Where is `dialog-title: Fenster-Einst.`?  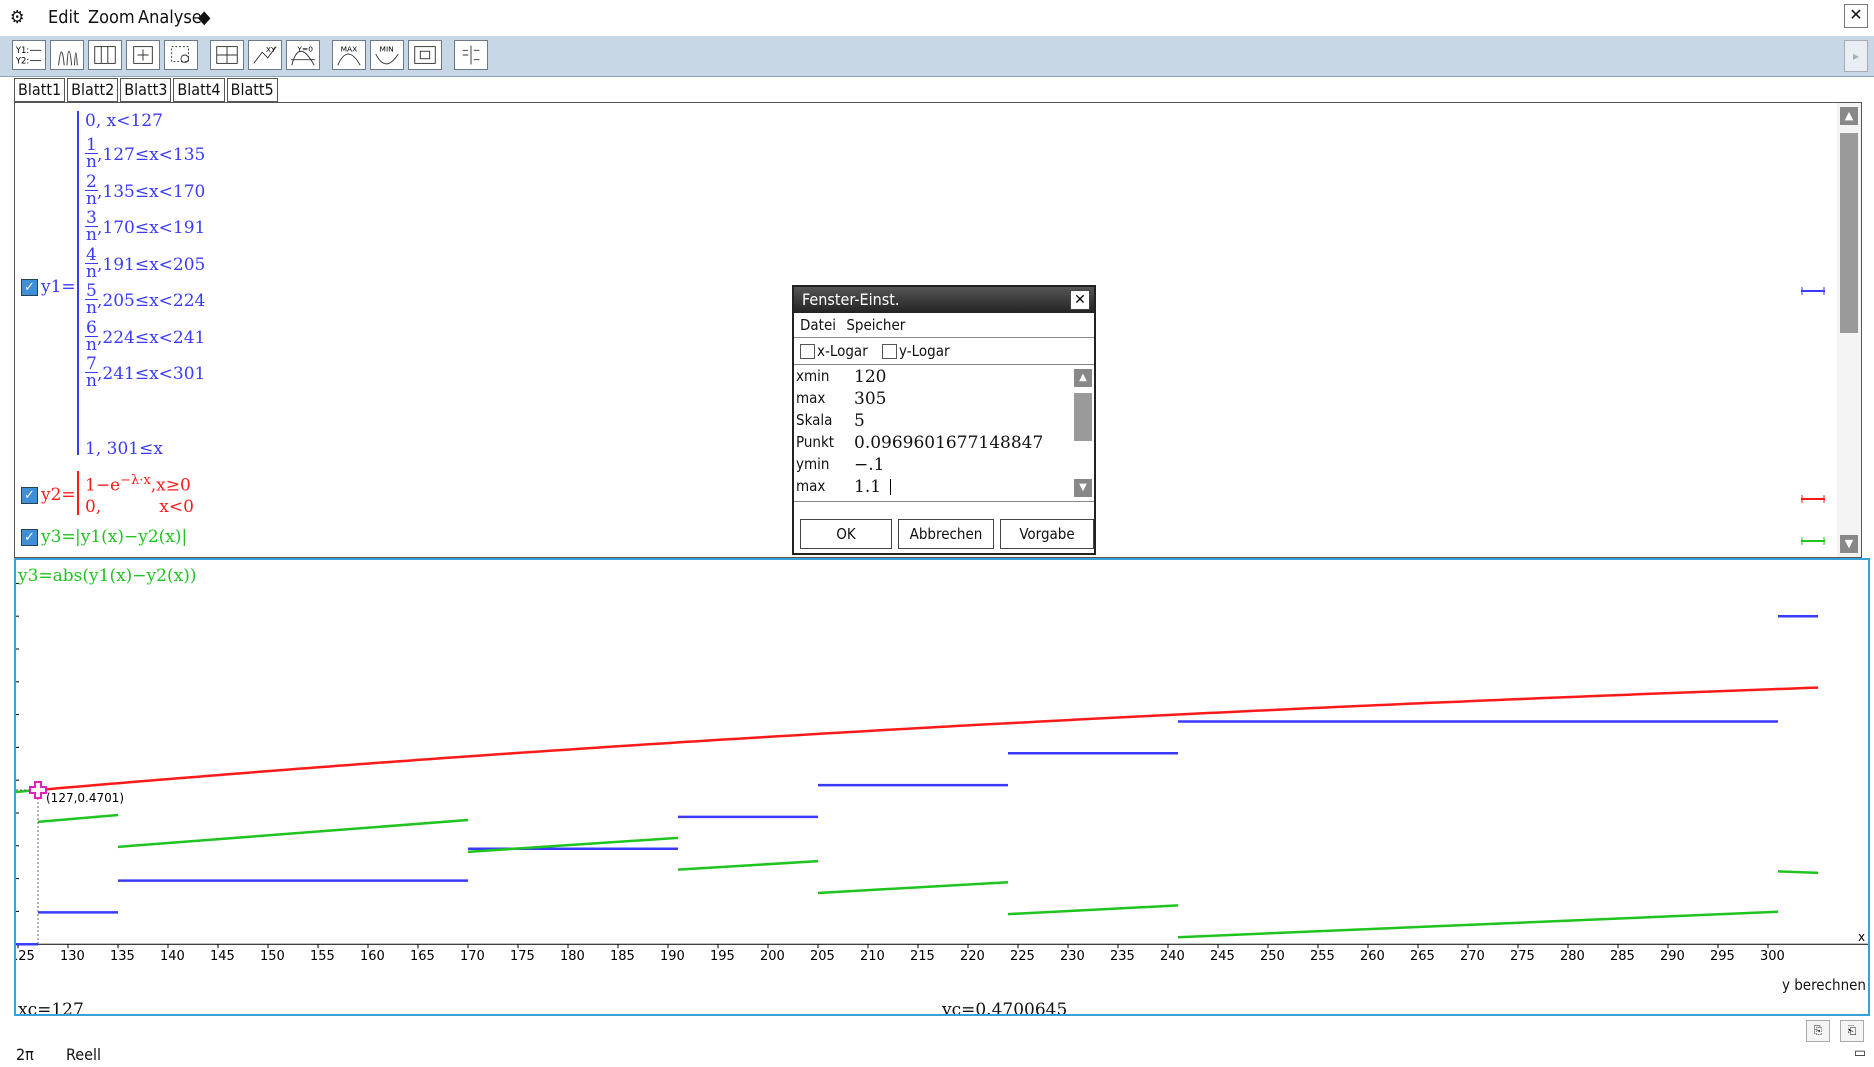
dialog-title: Fenster-Einst. is located at coordinates (944, 300).